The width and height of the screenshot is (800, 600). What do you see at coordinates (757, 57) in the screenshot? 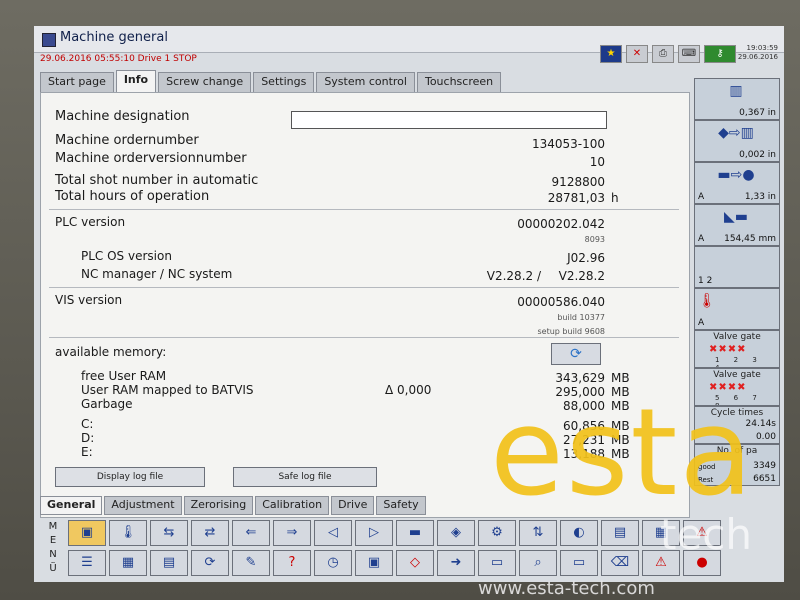
I see `clock-date: 29.06.2016` at bounding box center [757, 57].